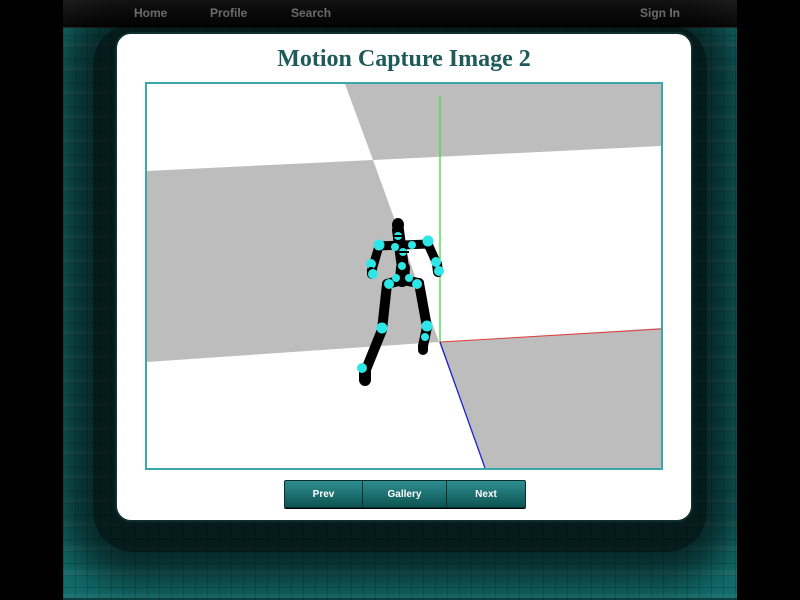 This screenshot has height=600, width=800. I want to click on page-title: Motion Capture Image 2, so click(404, 59).